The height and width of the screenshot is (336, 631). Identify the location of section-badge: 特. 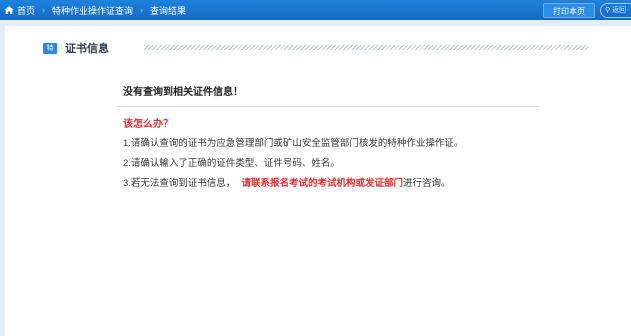
(50, 48).